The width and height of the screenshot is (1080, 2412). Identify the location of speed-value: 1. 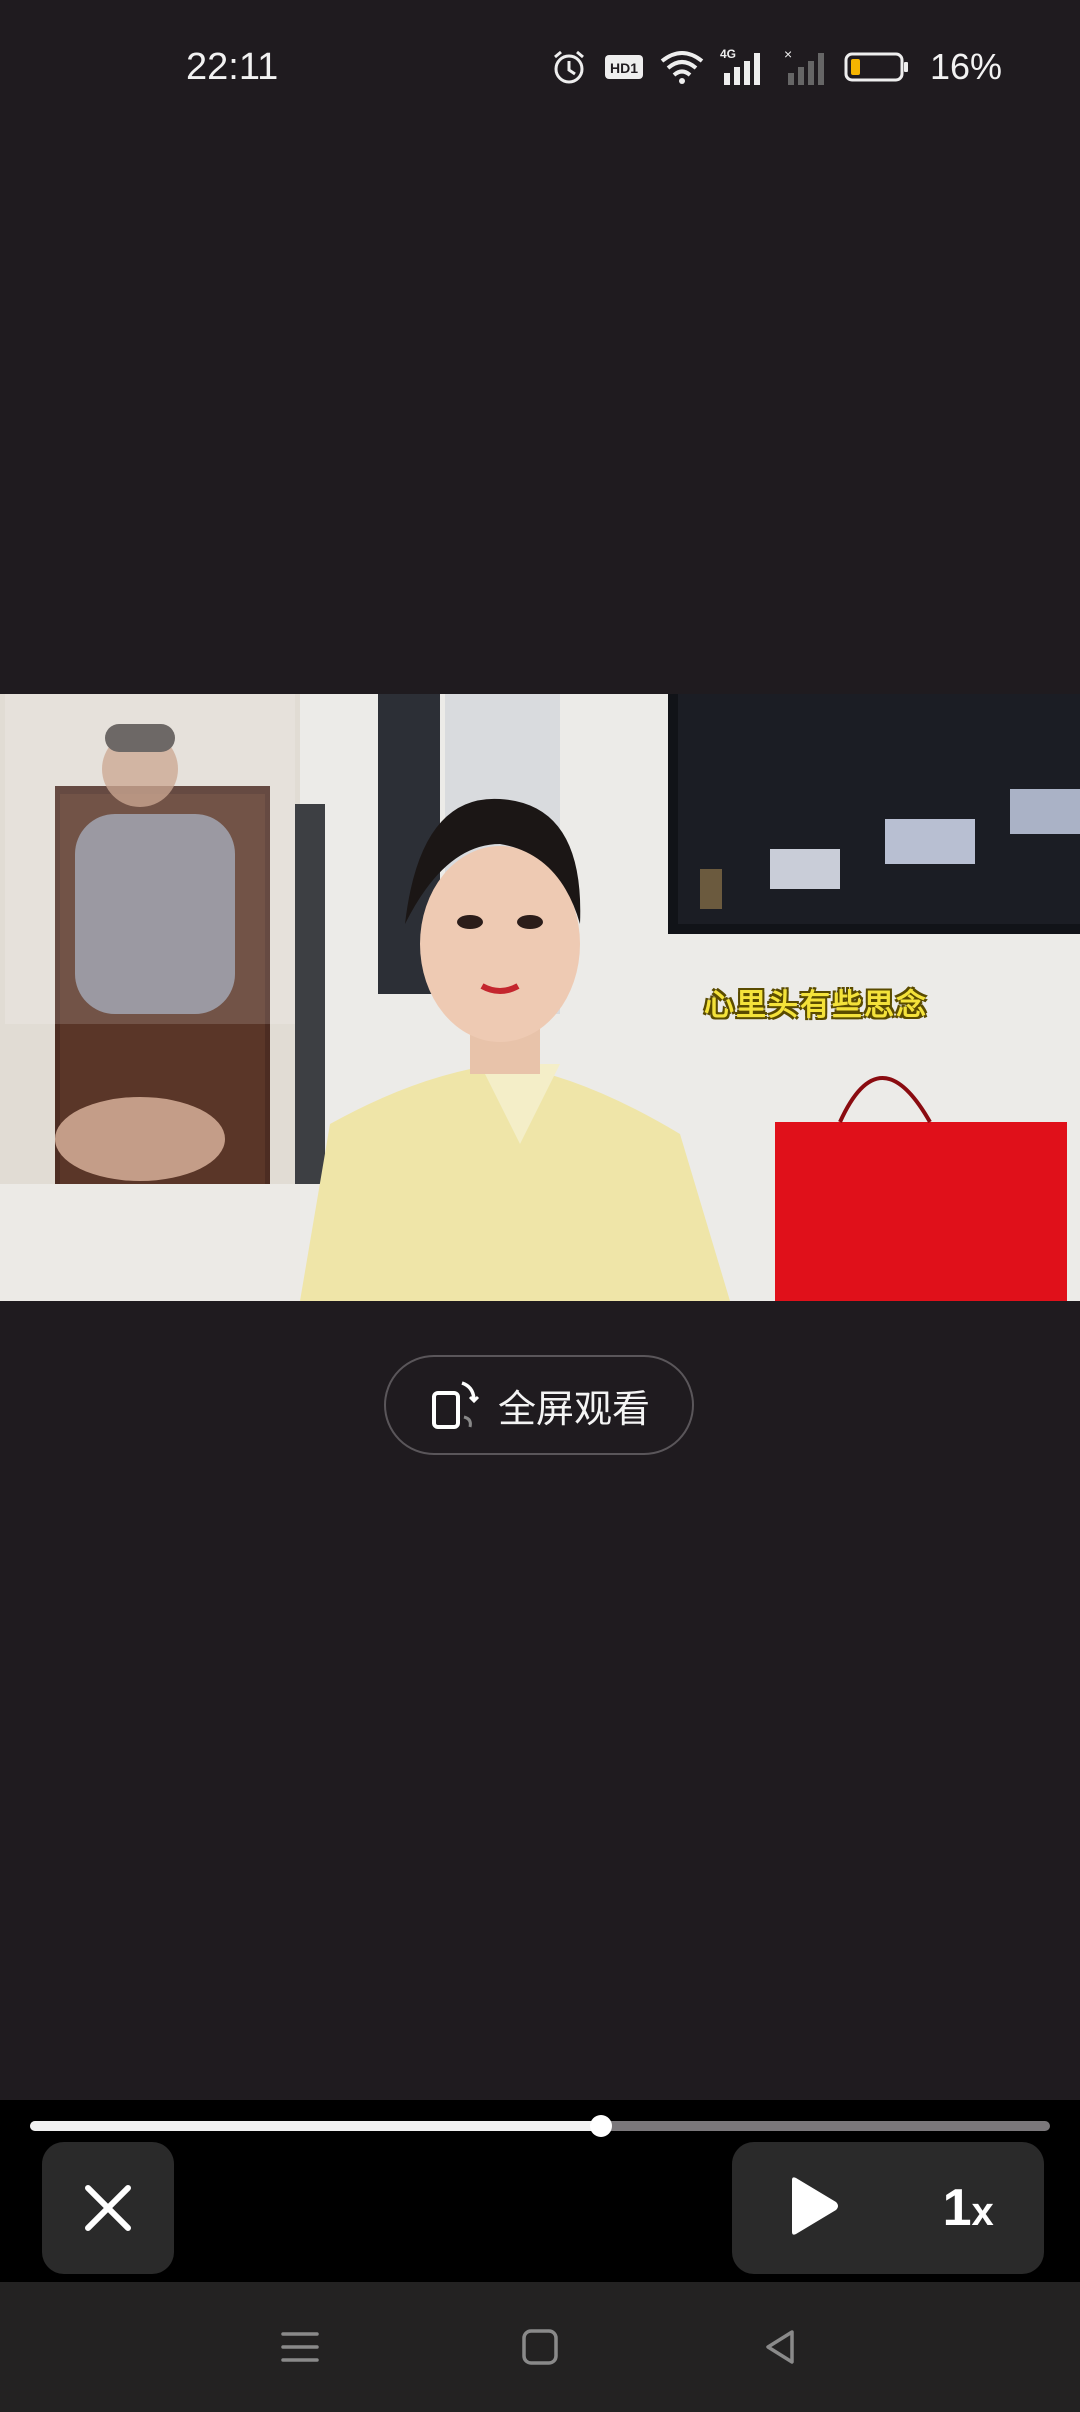
(957, 2208).